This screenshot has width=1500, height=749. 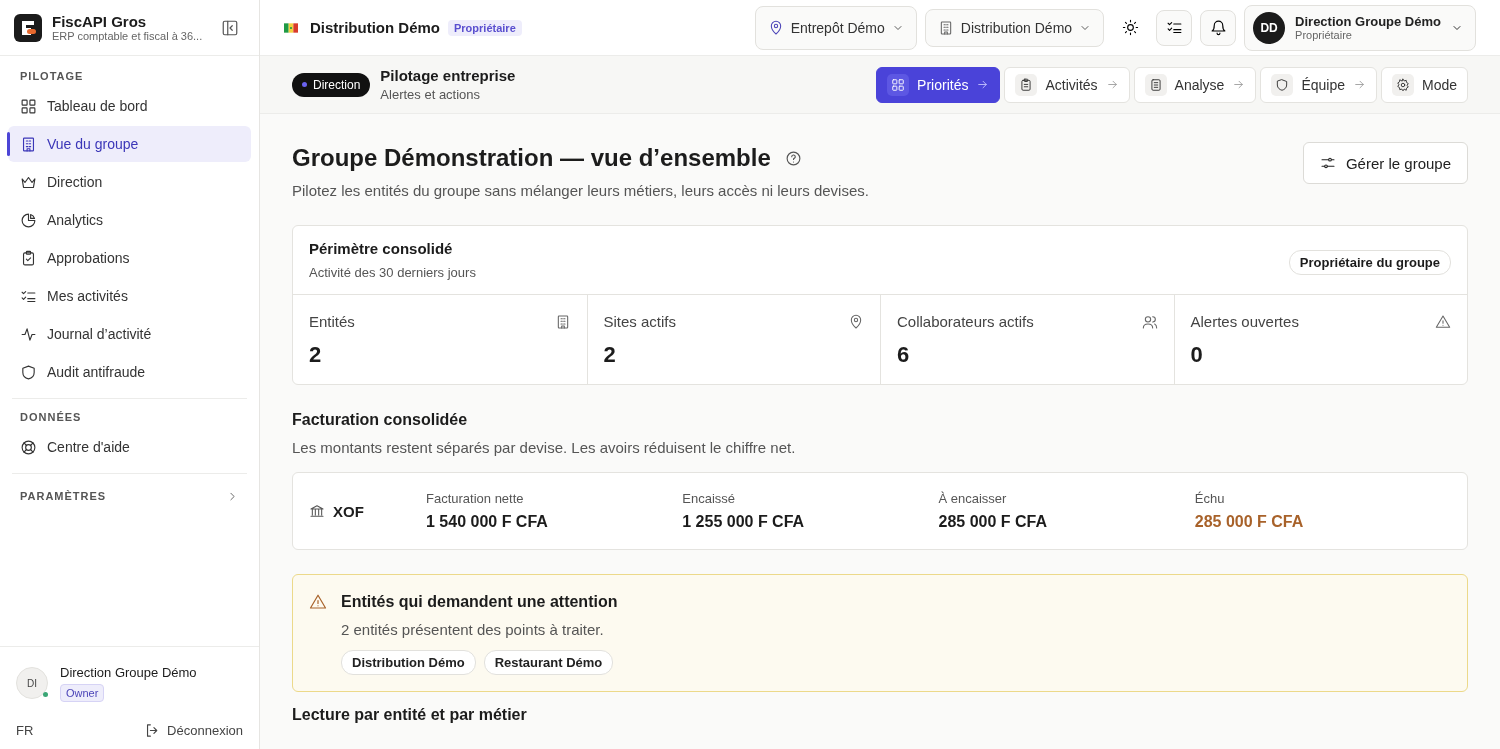 I want to click on help-icon, so click(x=793, y=158).